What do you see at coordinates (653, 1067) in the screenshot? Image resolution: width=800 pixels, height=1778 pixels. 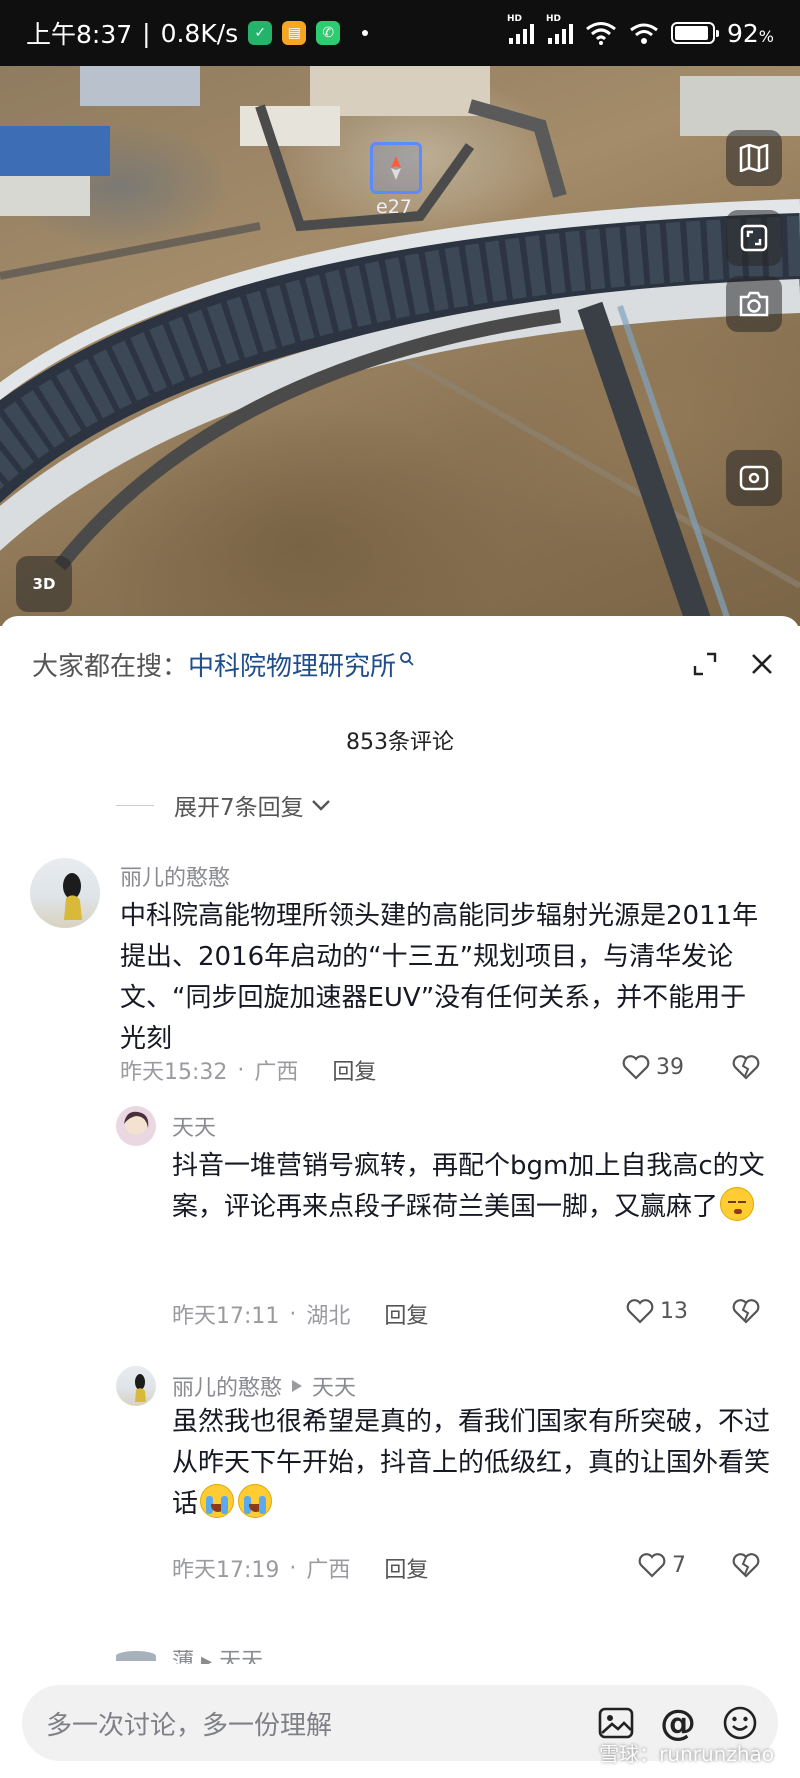 I see `like-button: 39` at bounding box center [653, 1067].